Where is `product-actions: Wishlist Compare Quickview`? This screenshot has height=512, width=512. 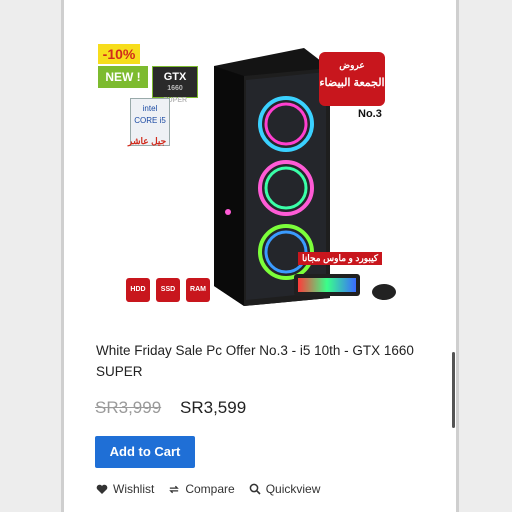
product-actions: Wishlist Compare Quickview is located at coordinates (208, 489).